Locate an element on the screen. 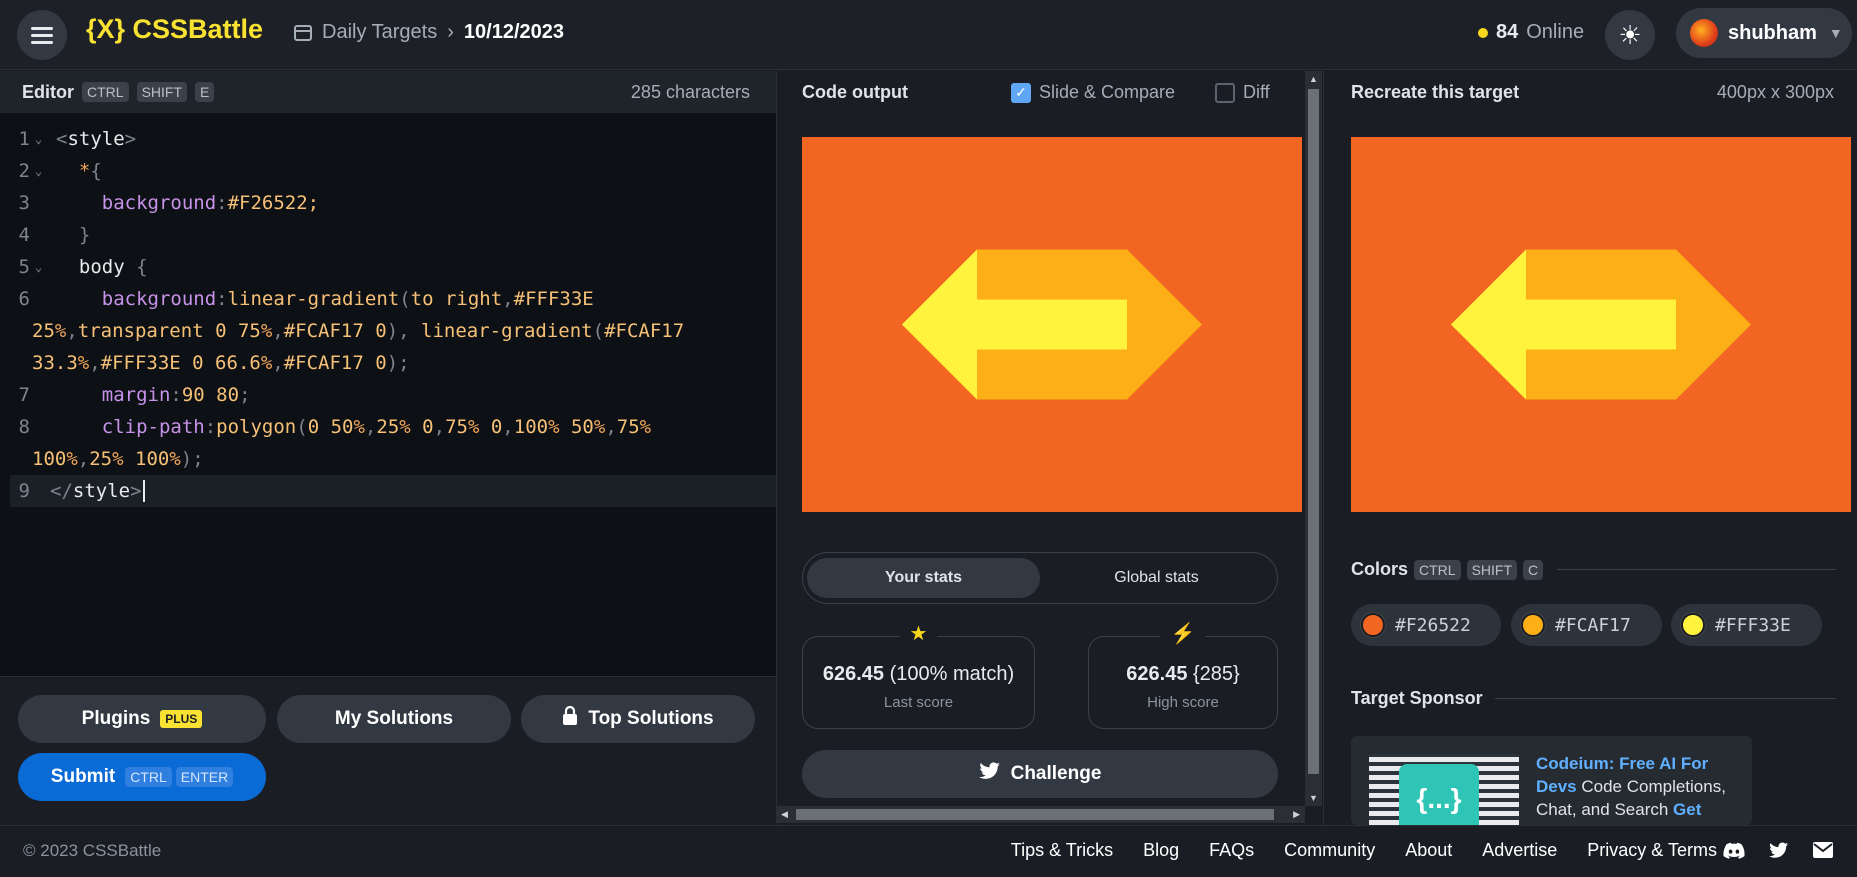 The image size is (1857, 877). lightning-icon: ⚡ is located at coordinates (1183, 633).